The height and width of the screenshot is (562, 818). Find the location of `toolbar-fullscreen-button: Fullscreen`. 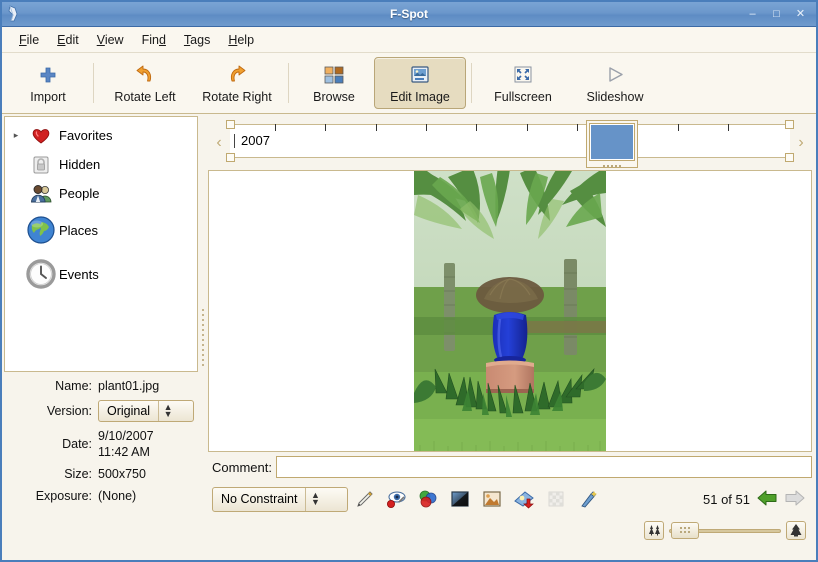

toolbar-fullscreen-button: Fullscreen is located at coordinates (523, 83).